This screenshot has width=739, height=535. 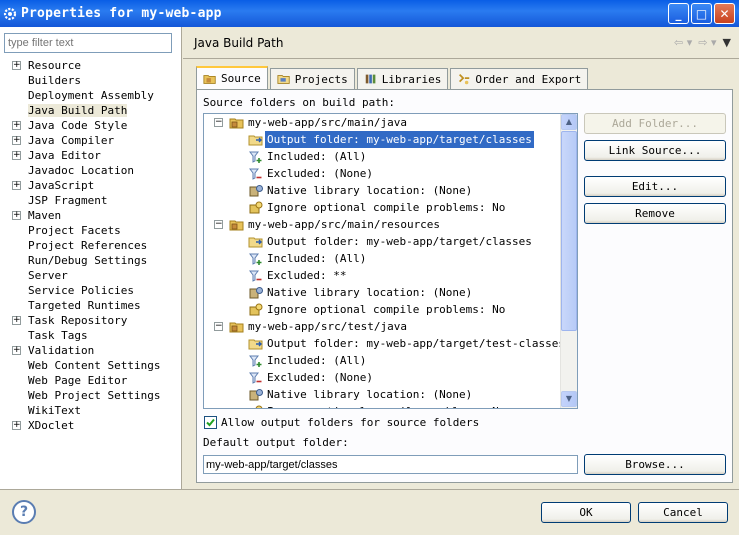 I want to click on allow-output-label: Allow output folders for source folders, so click(x=350, y=422).